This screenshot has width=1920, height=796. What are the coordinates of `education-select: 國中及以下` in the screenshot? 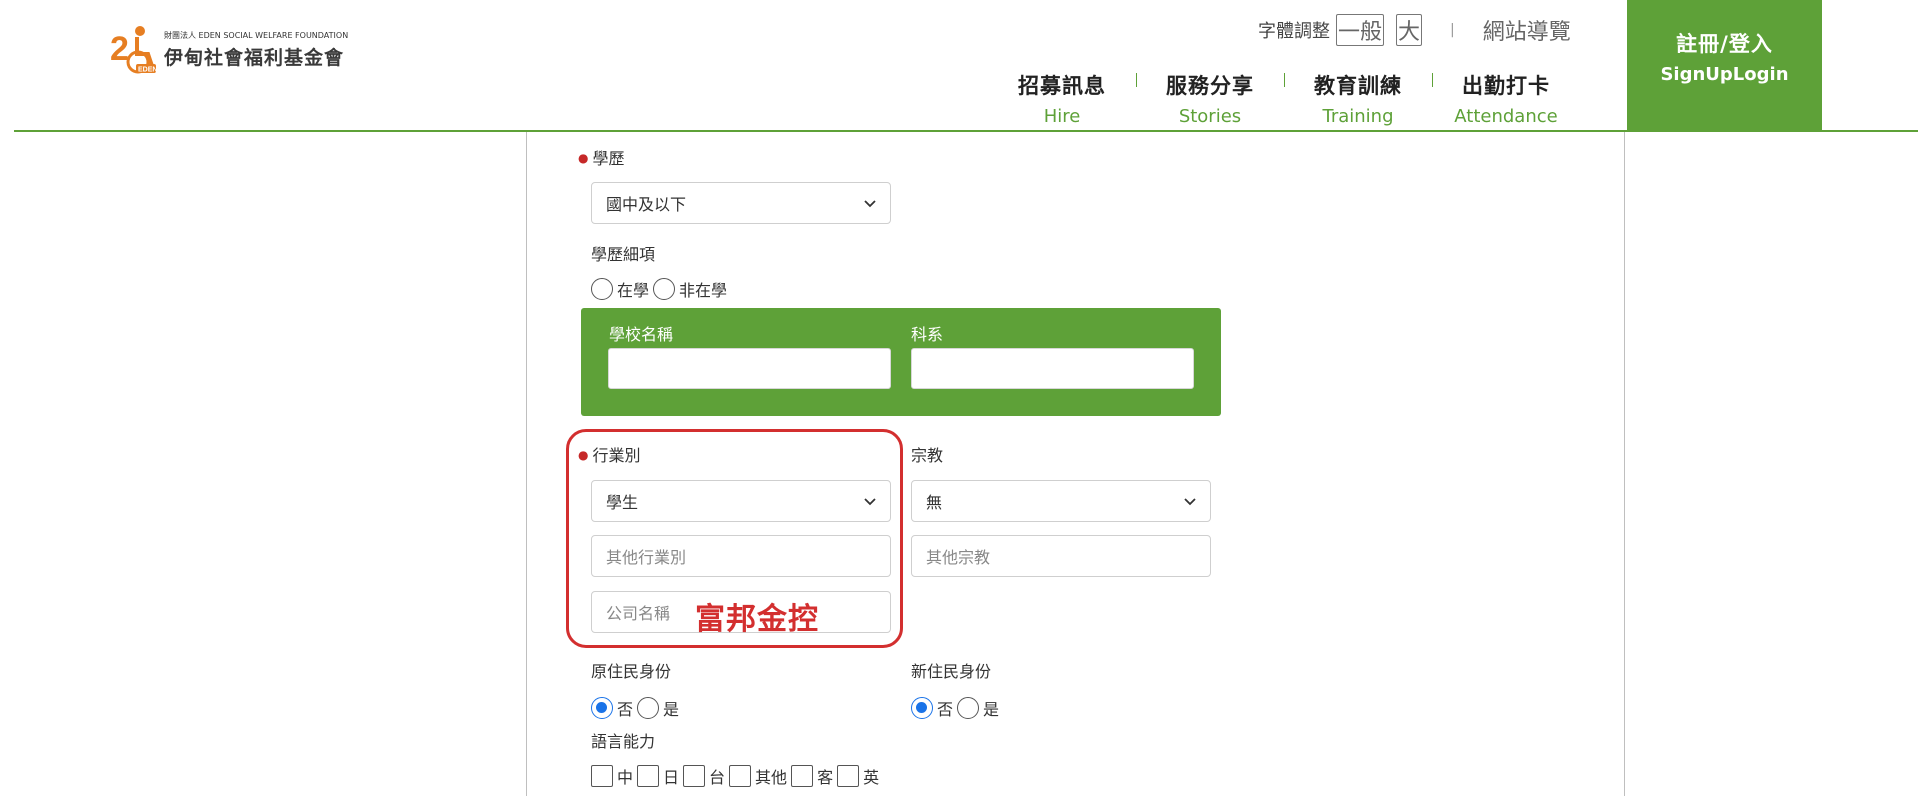 It's located at (741, 203).